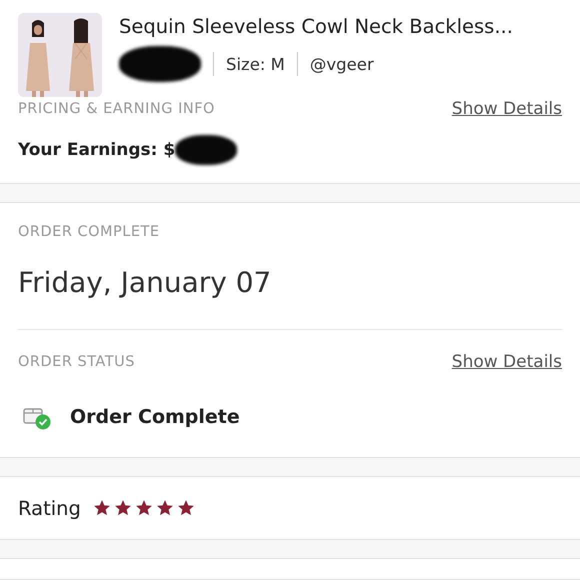 This screenshot has height=580, width=580. I want to click on section-label: ORDER COMPLETE, so click(89, 232).